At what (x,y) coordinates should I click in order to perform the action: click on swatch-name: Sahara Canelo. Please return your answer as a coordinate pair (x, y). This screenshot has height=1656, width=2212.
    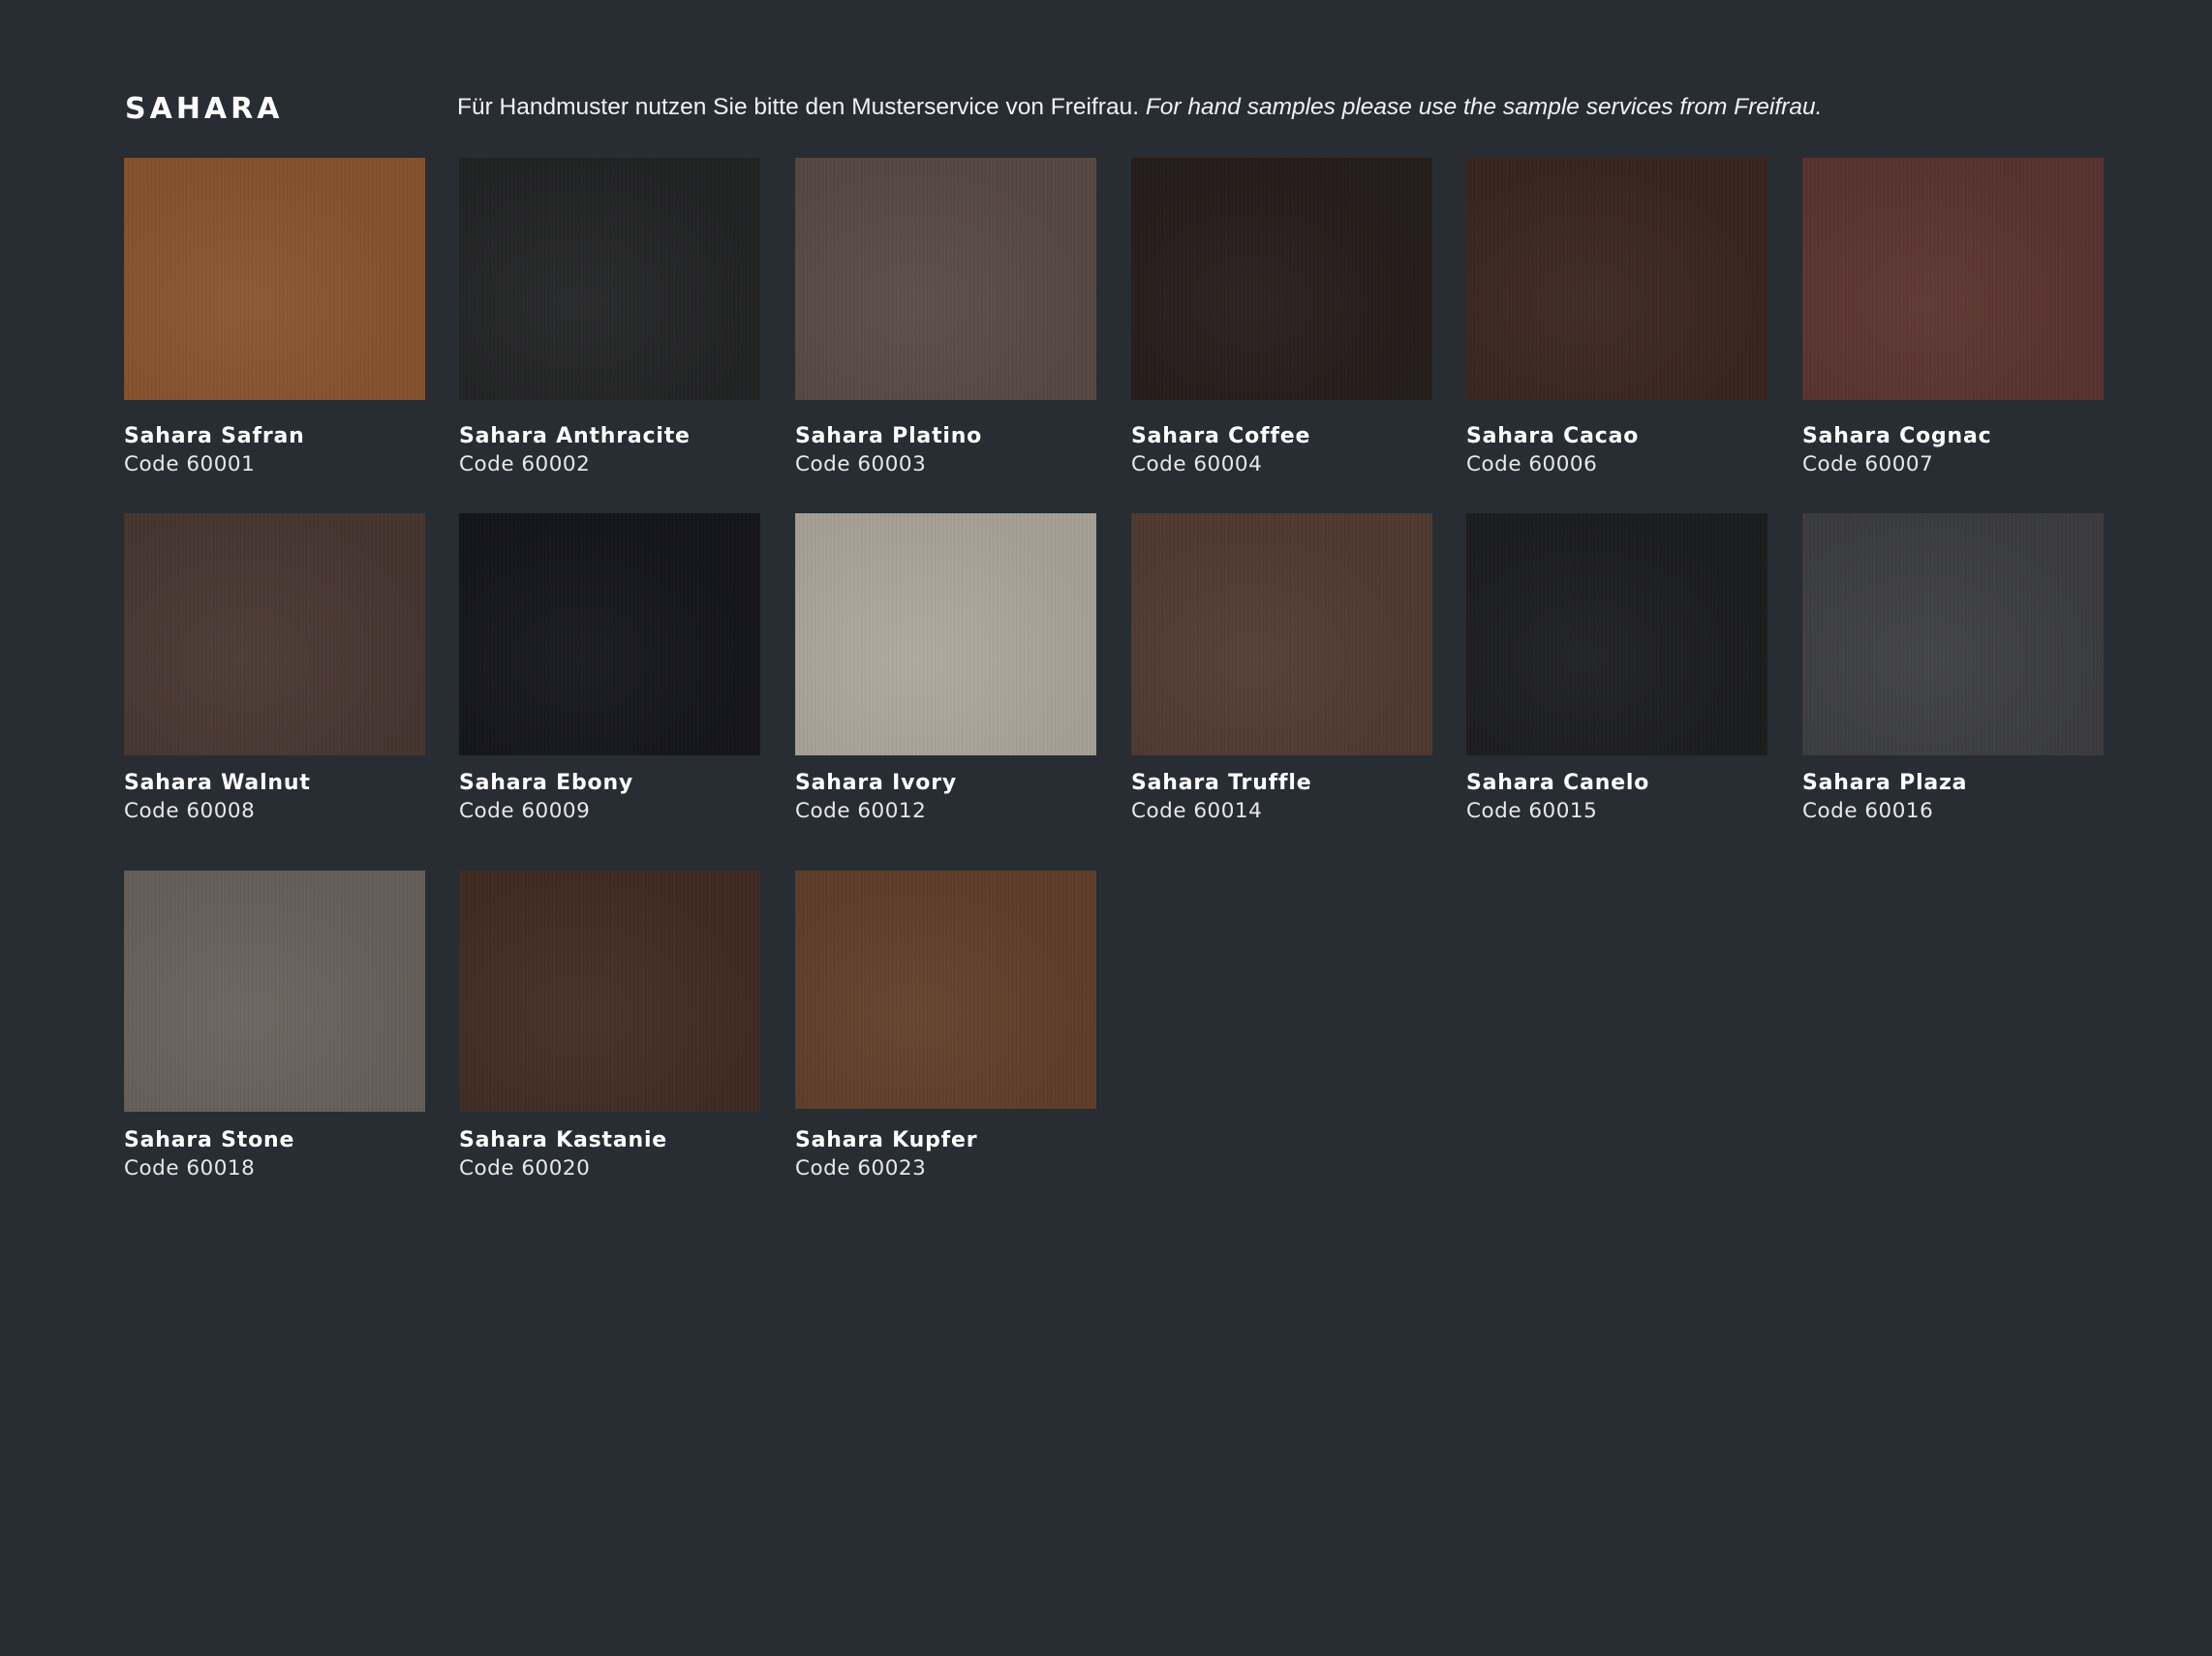
    Looking at the image, I should click on (1558, 783).